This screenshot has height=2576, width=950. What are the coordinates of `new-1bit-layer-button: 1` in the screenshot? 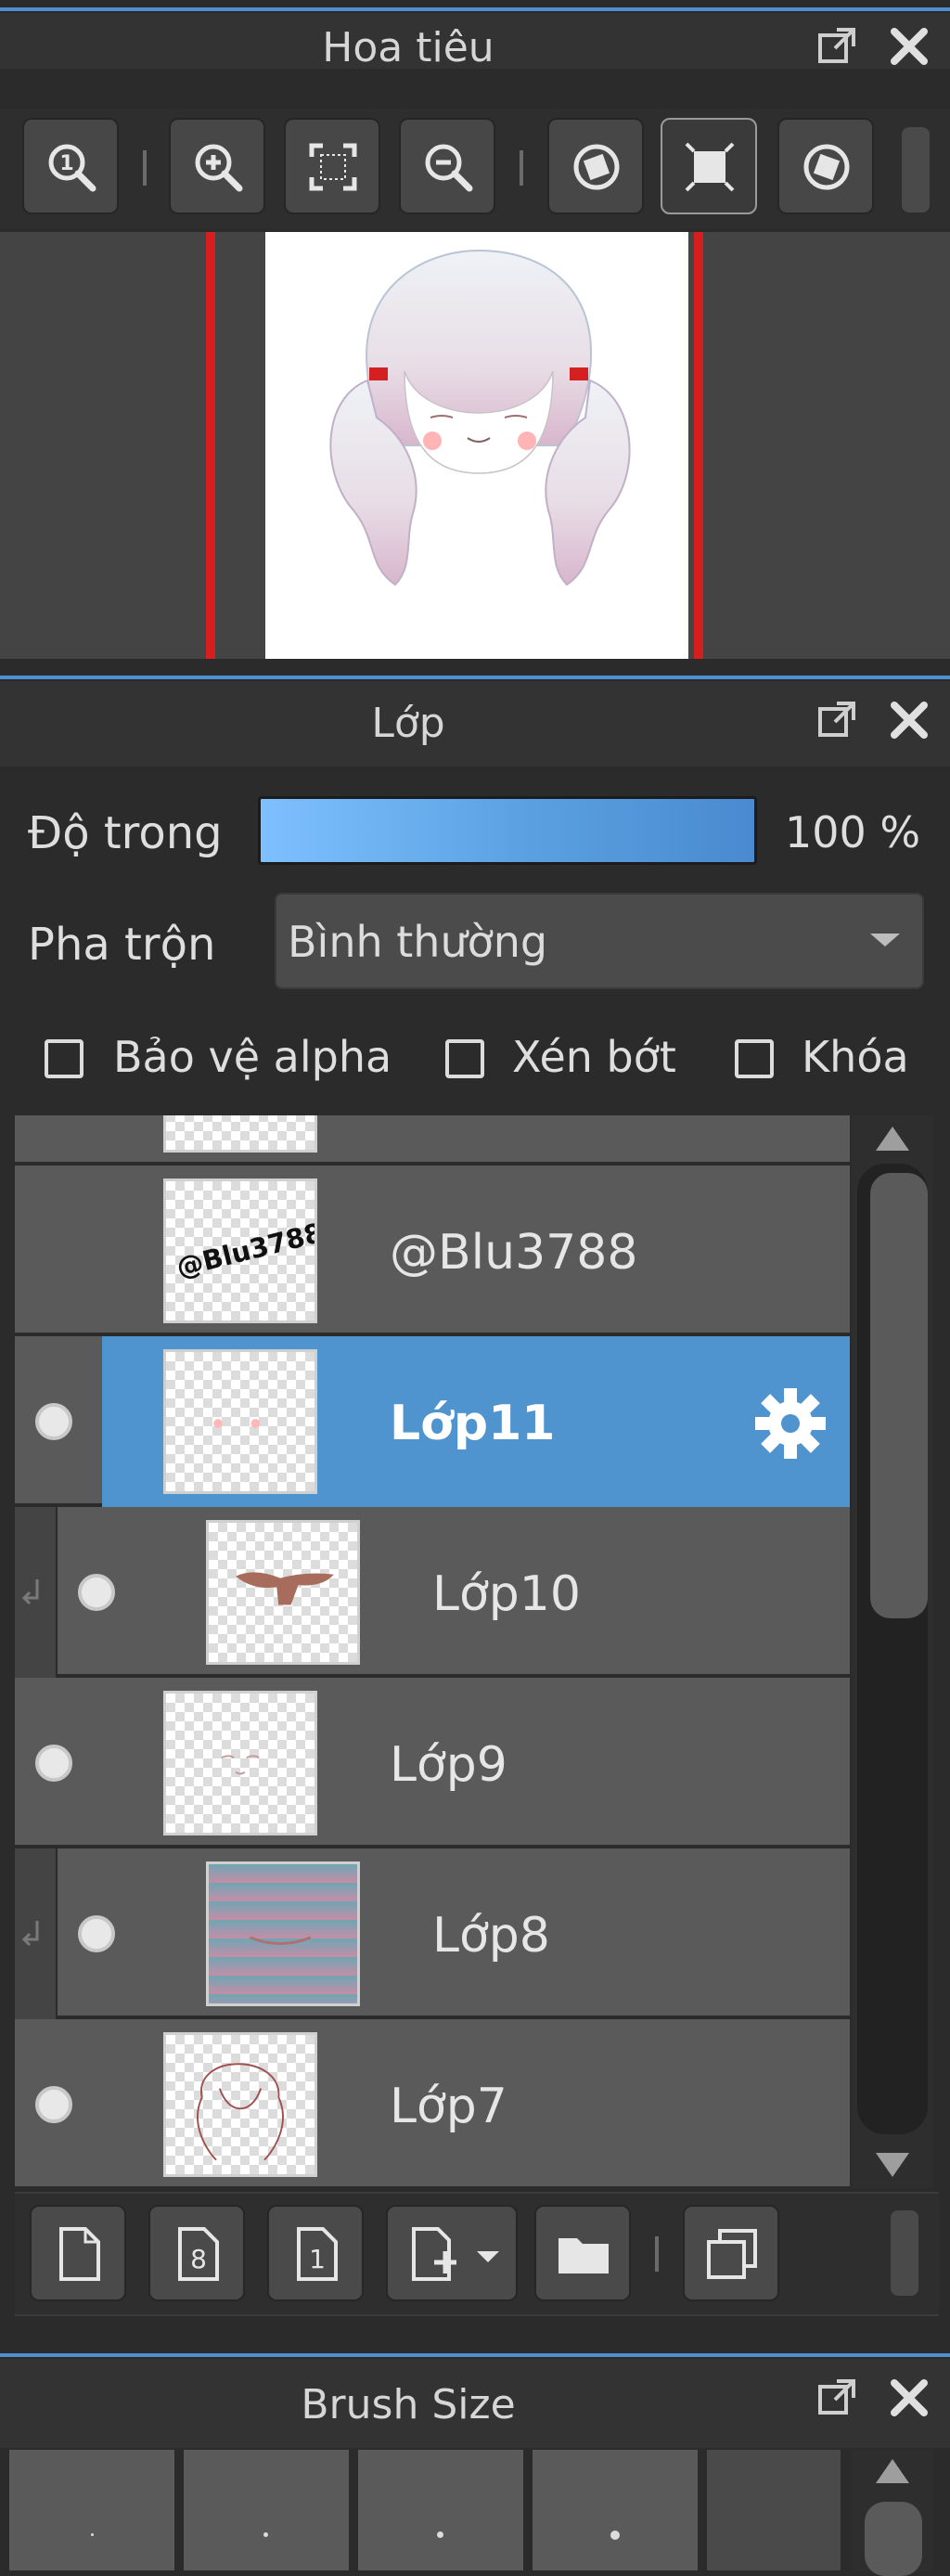 It's located at (315, 2253).